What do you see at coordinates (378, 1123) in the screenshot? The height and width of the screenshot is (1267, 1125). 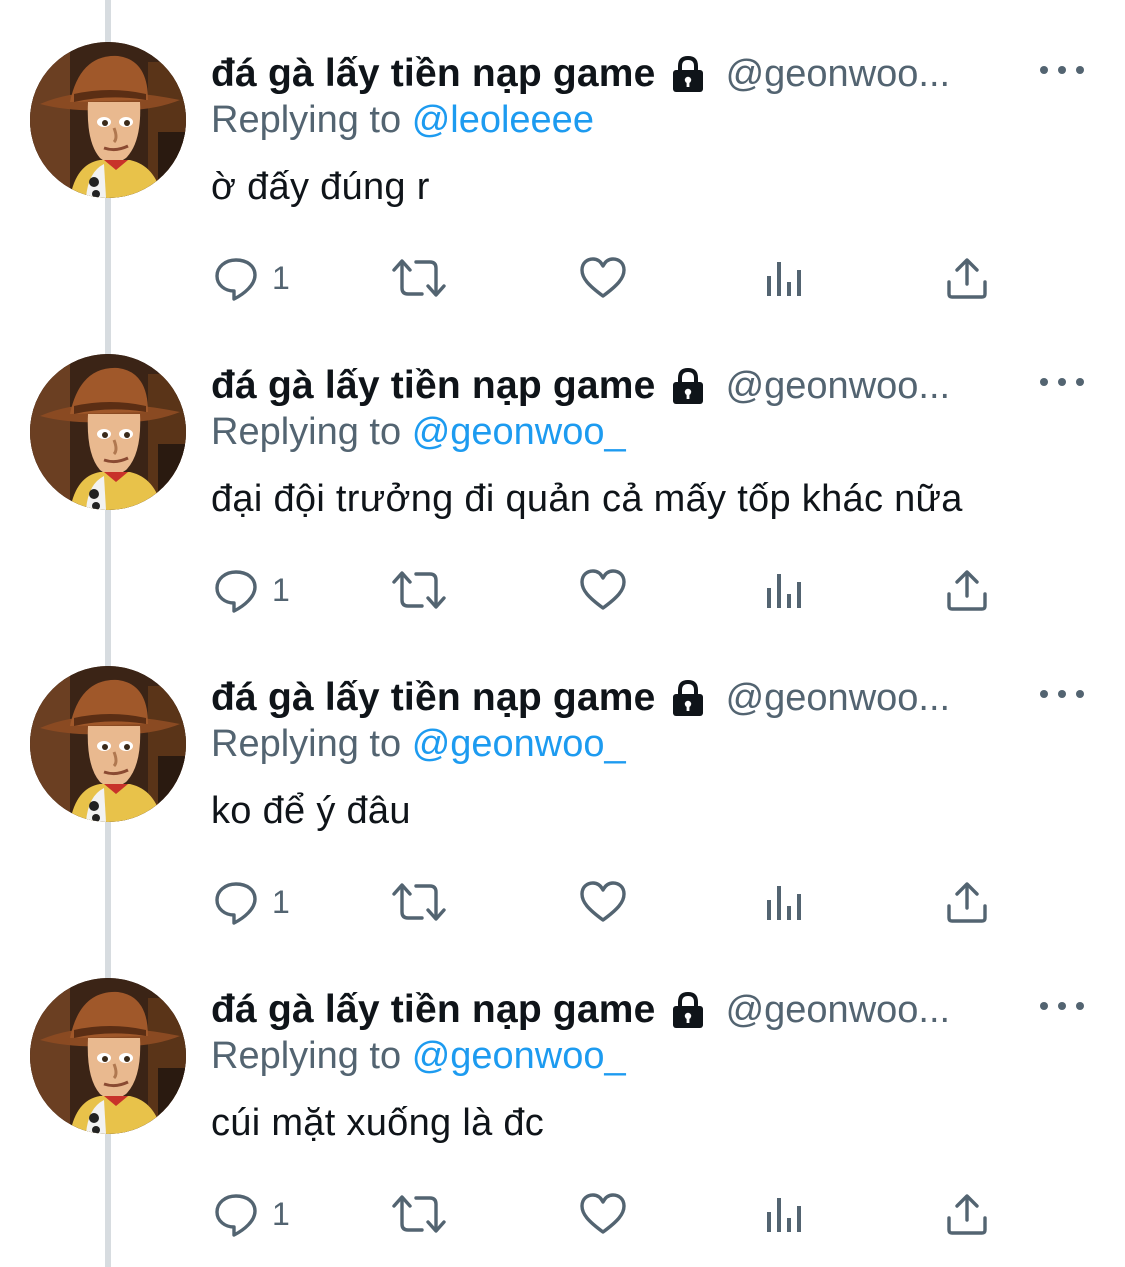 I see `tweet-text: cúi mặt xuống là đc` at bounding box center [378, 1123].